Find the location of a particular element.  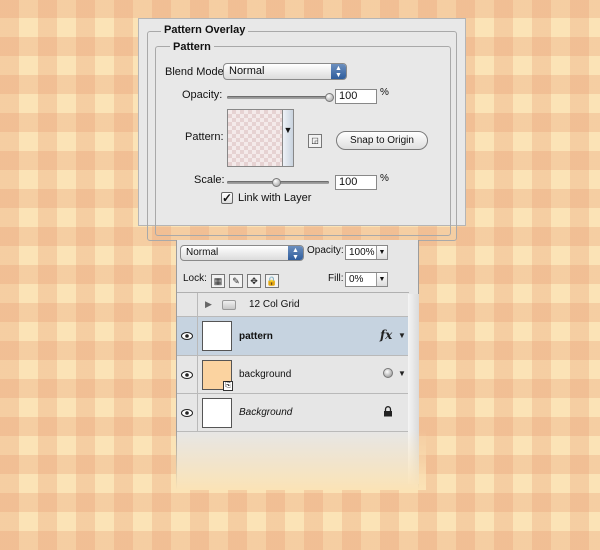

fill-value: 0% is located at coordinates (356, 279).